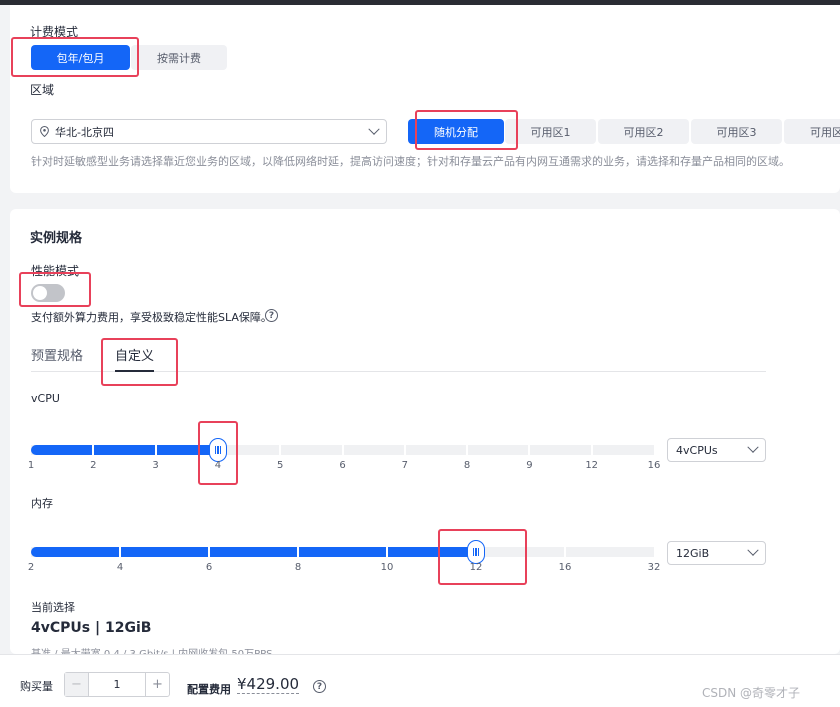  What do you see at coordinates (467, 465) in the screenshot?
I see `vcpu-tick-label: 8` at bounding box center [467, 465].